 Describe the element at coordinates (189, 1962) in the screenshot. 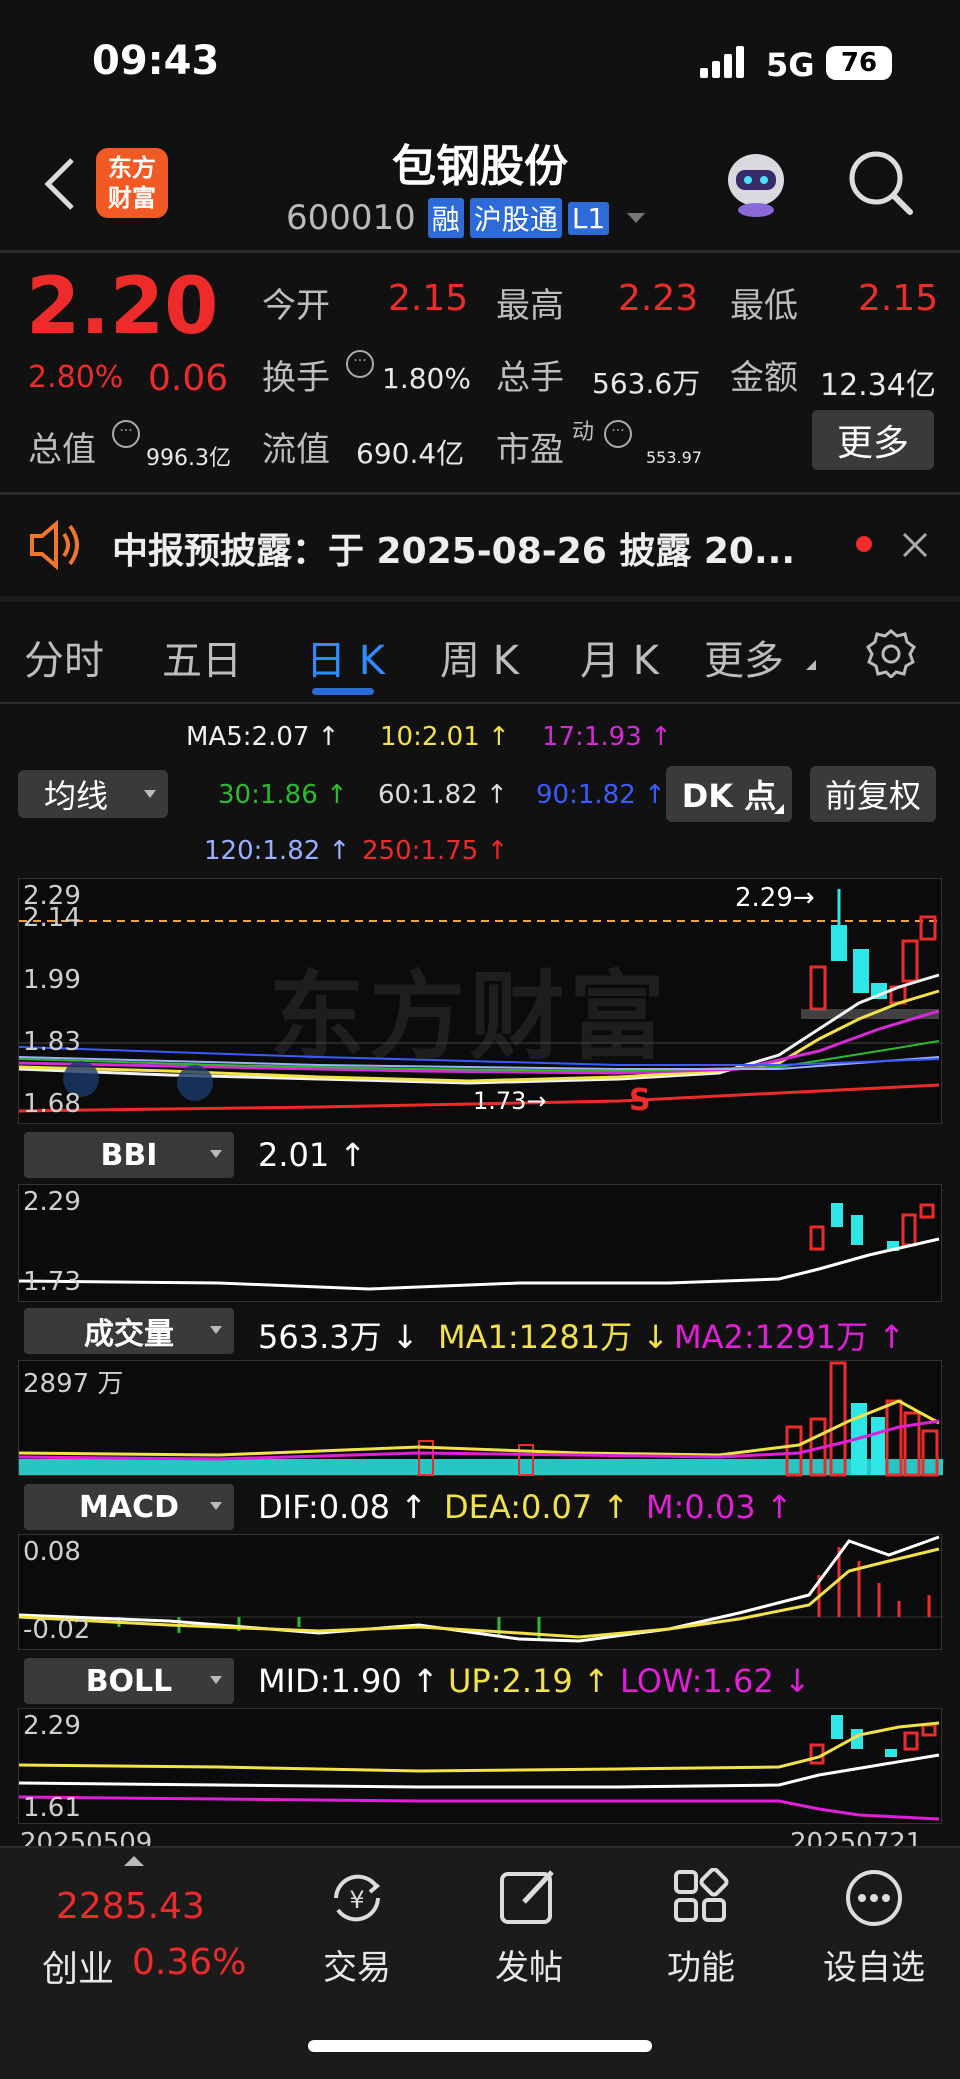

I see `index-change: 0.36%` at that location.